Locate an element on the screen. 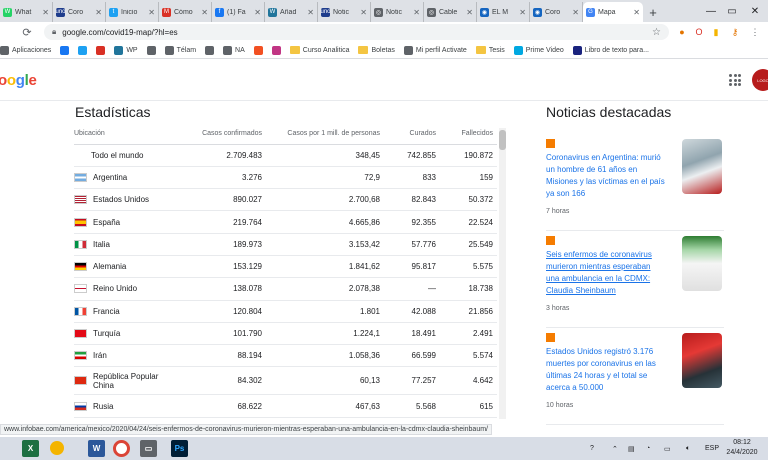 Image resolution: width=768 pixels, height=460 pixels. new-tab-button: + is located at coordinates (653, 12).